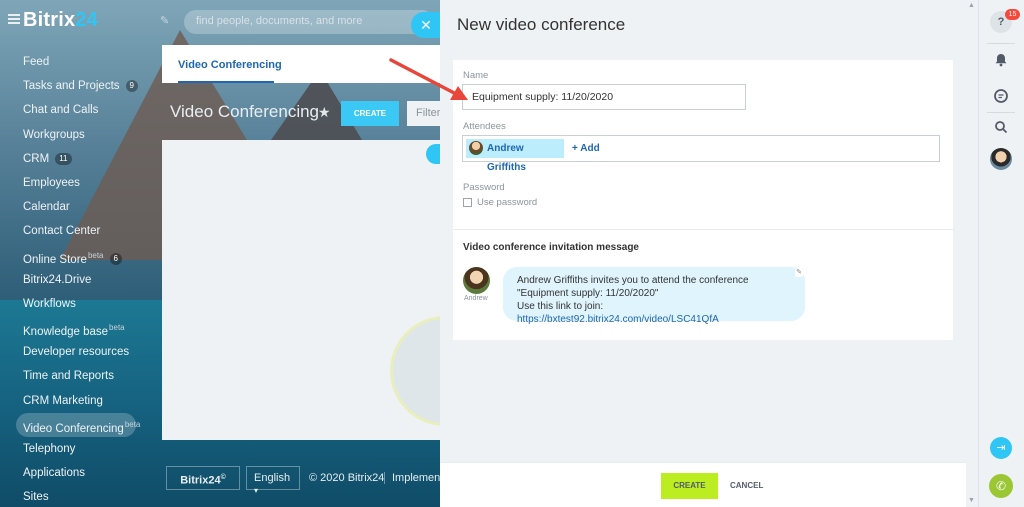  I want to click on sidebar-item-workgroups: Workgroups, so click(91, 135).